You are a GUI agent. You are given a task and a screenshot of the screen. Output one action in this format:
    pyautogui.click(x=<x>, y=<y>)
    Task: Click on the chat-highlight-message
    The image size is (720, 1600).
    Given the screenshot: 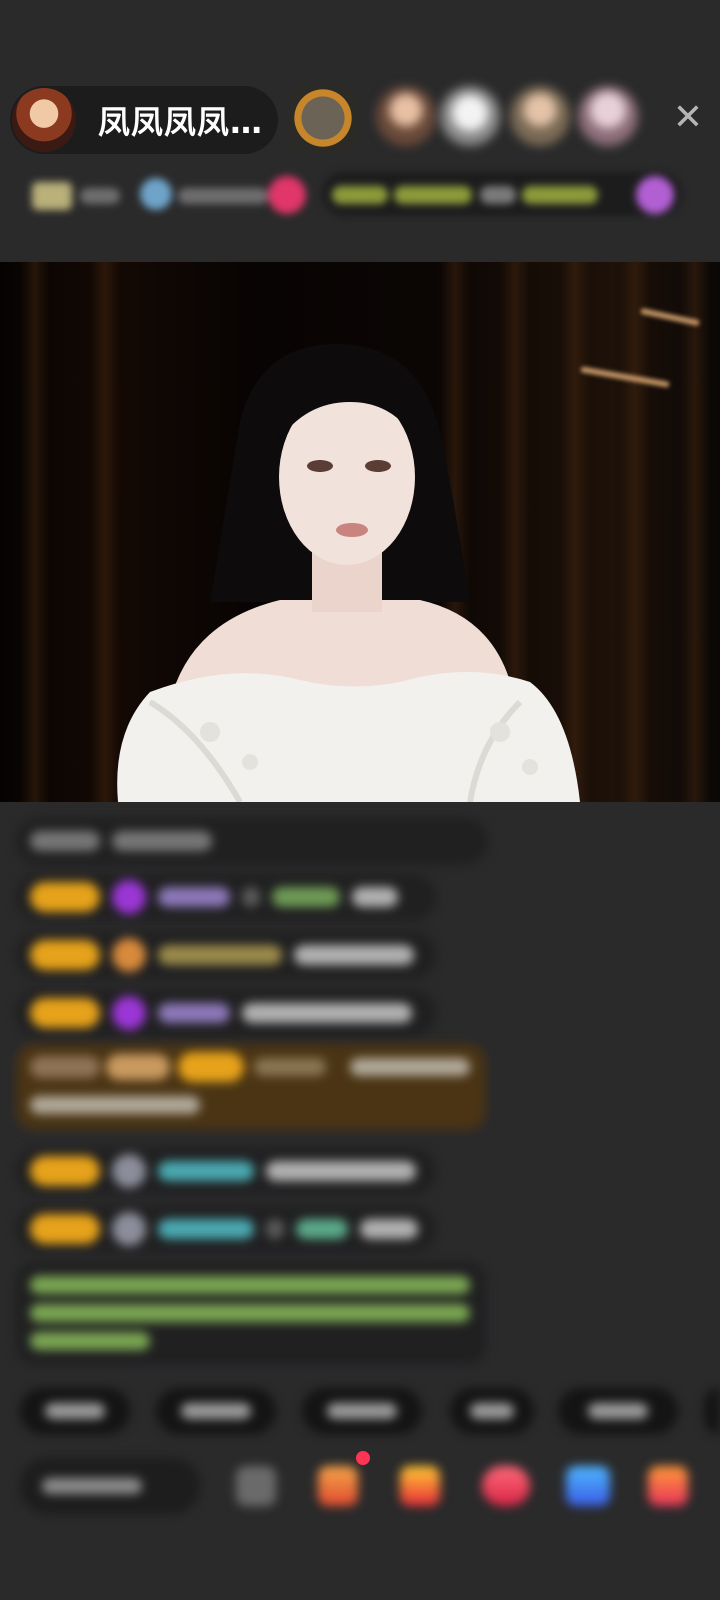 What is the action you would take?
    pyautogui.click(x=251, y=1087)
    